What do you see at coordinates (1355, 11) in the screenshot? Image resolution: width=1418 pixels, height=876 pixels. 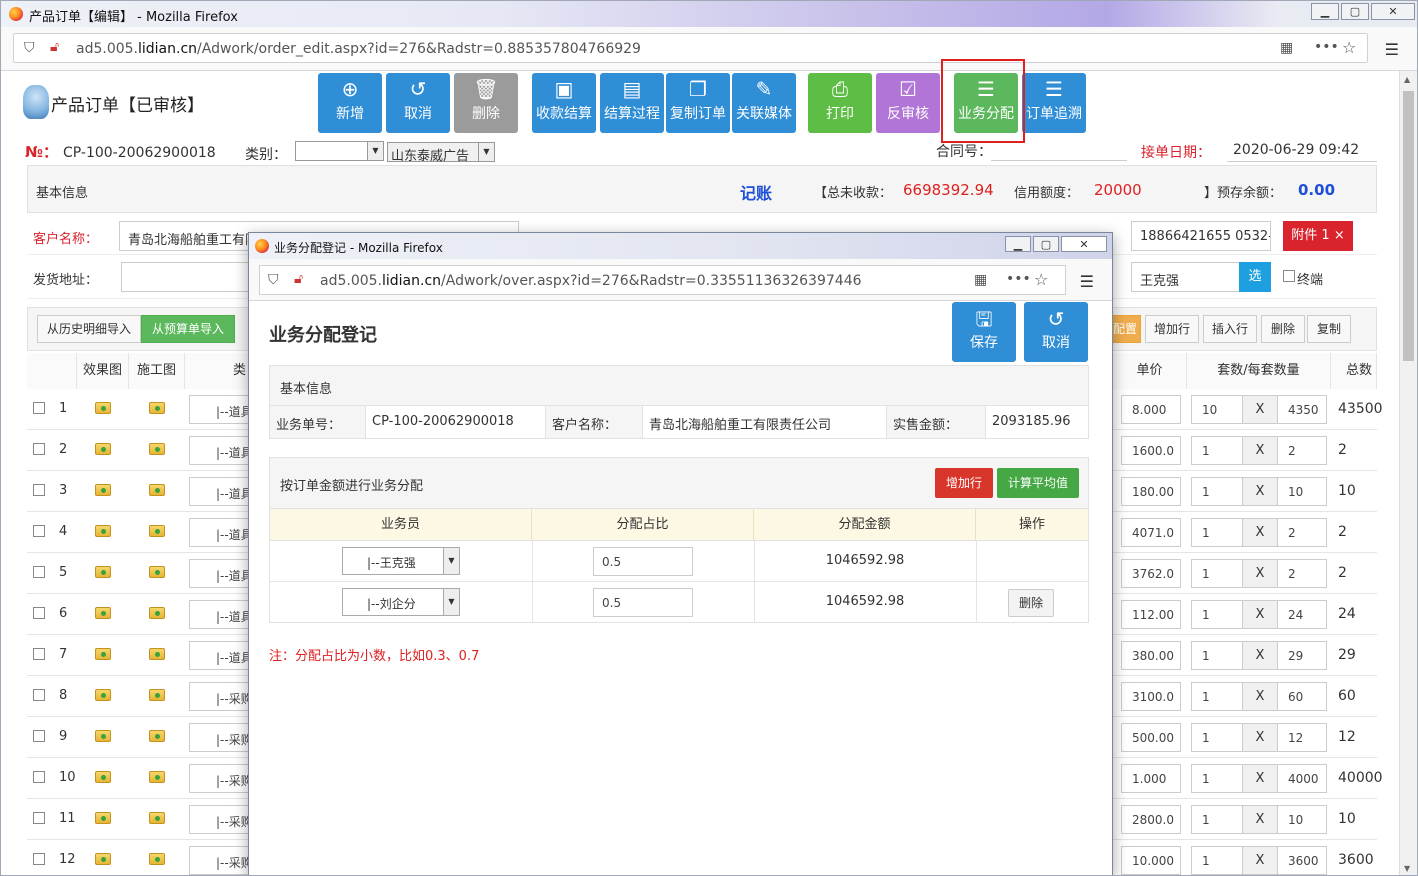 I see `maximize-icon: ▢` at bounding box center [1355, 11].